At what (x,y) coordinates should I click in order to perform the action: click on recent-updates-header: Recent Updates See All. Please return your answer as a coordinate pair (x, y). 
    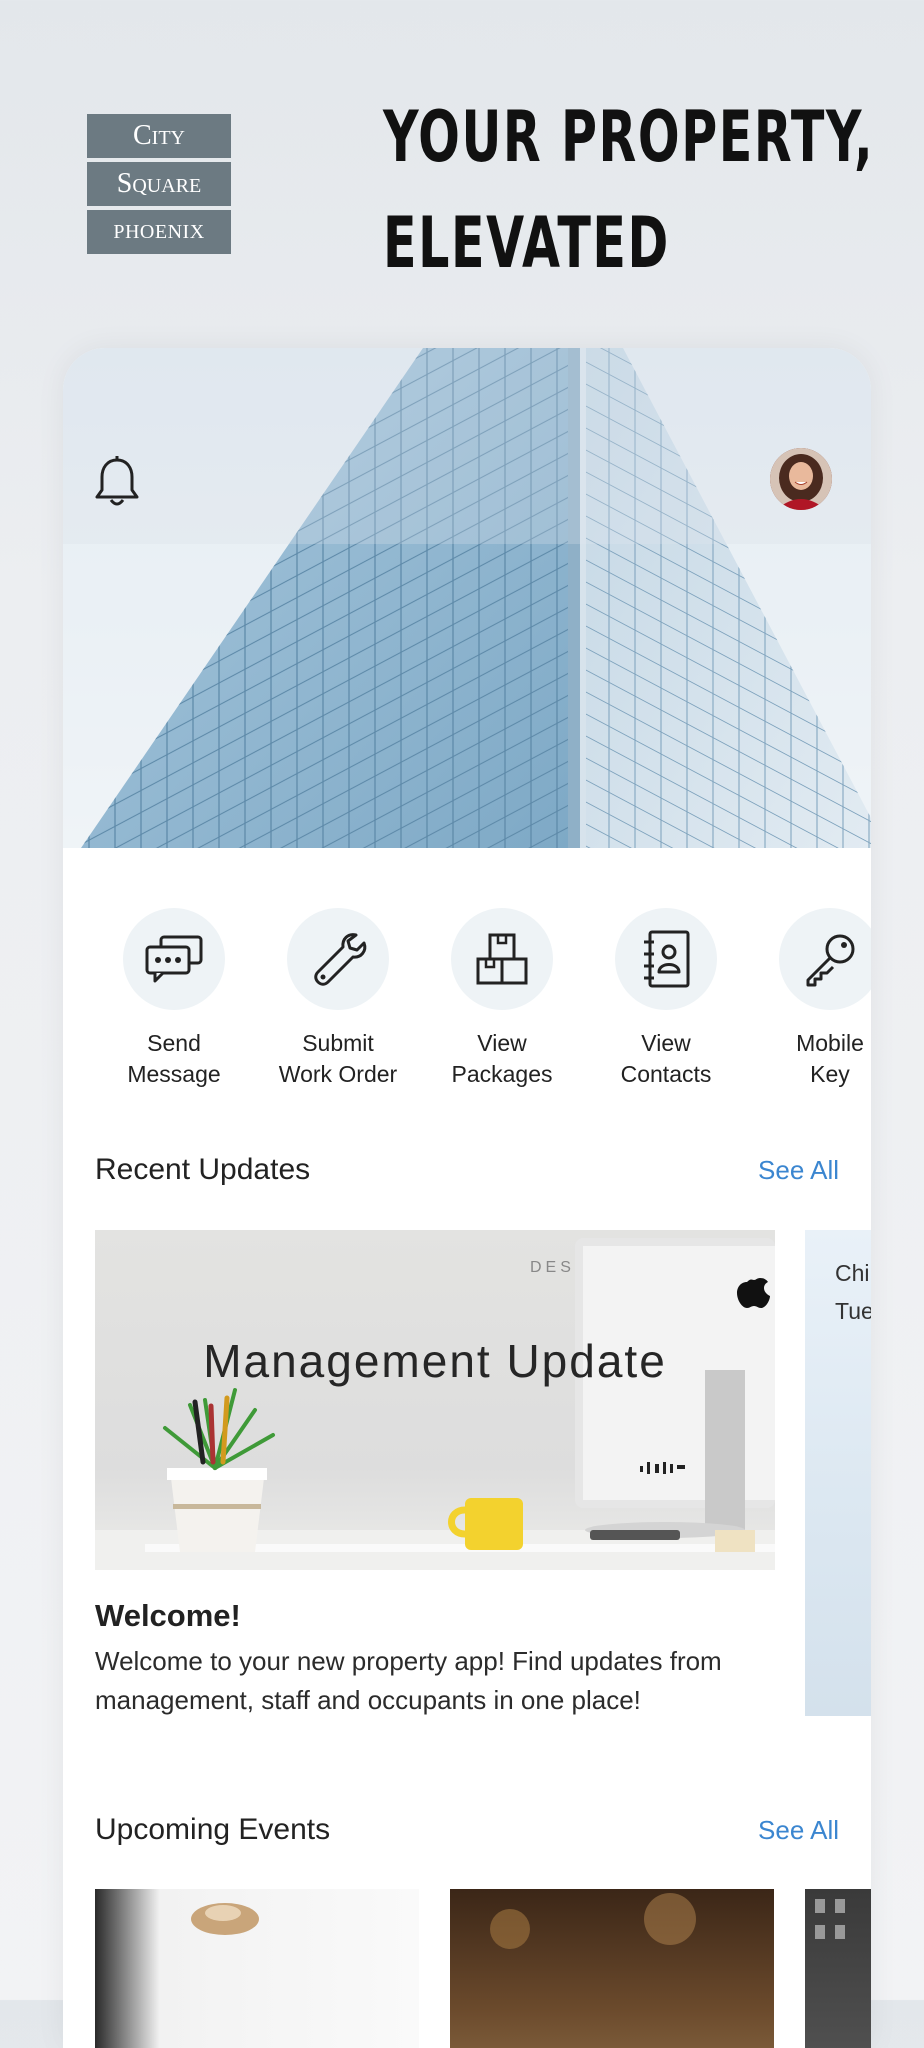
    Looking at the image, I should click on (467, 1170).